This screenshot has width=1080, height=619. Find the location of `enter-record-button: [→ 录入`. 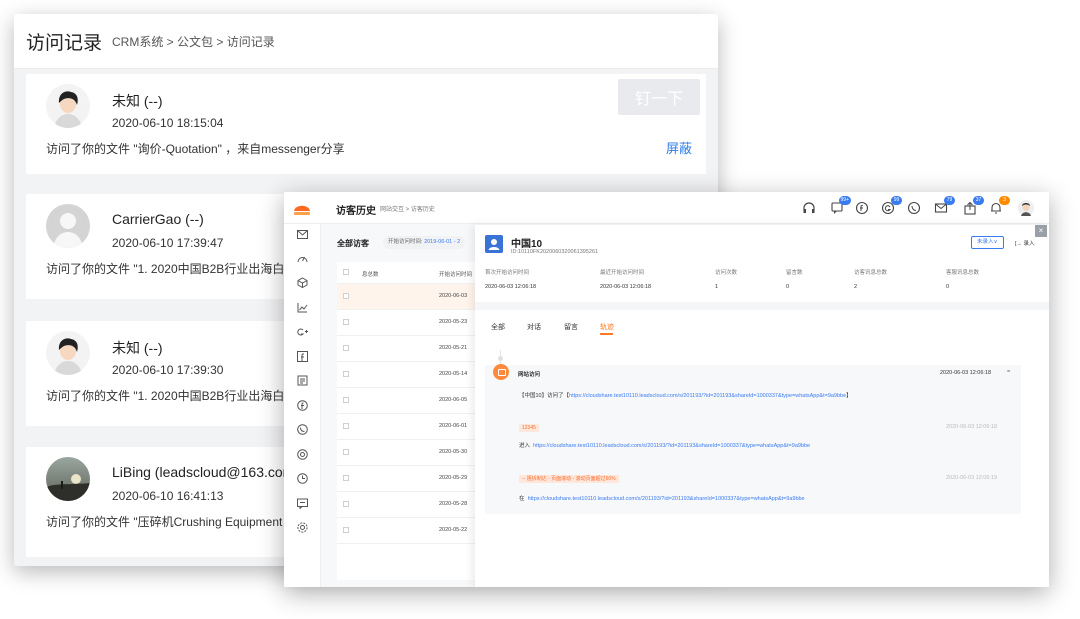

enter-record-button: [→ 录入 is located at coordinates (1025, 243).